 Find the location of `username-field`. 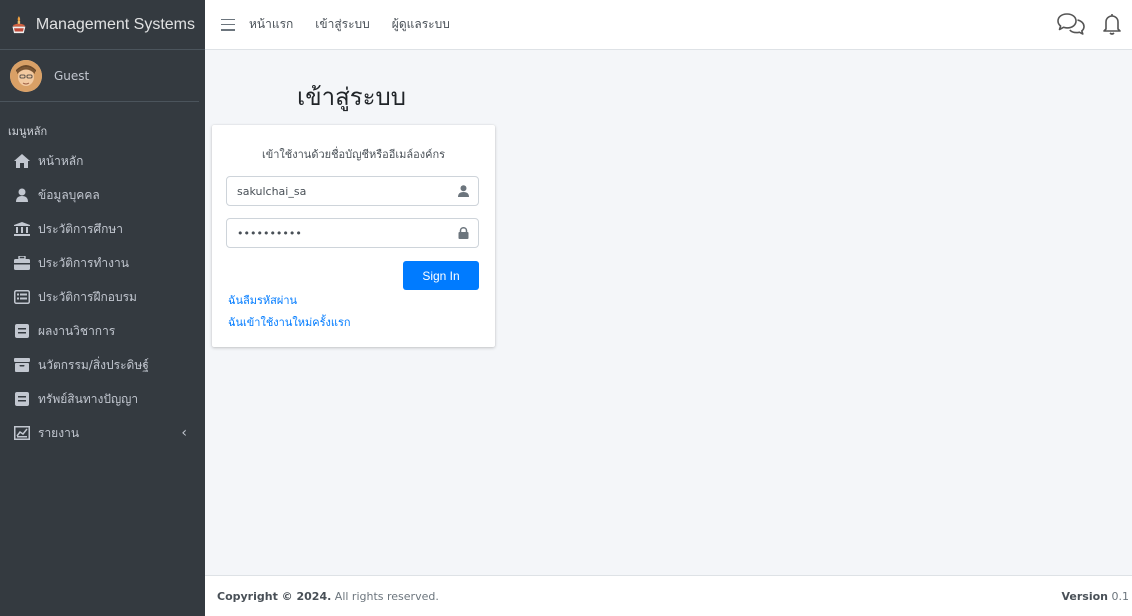

username-field is located at coordinates (352, 191).